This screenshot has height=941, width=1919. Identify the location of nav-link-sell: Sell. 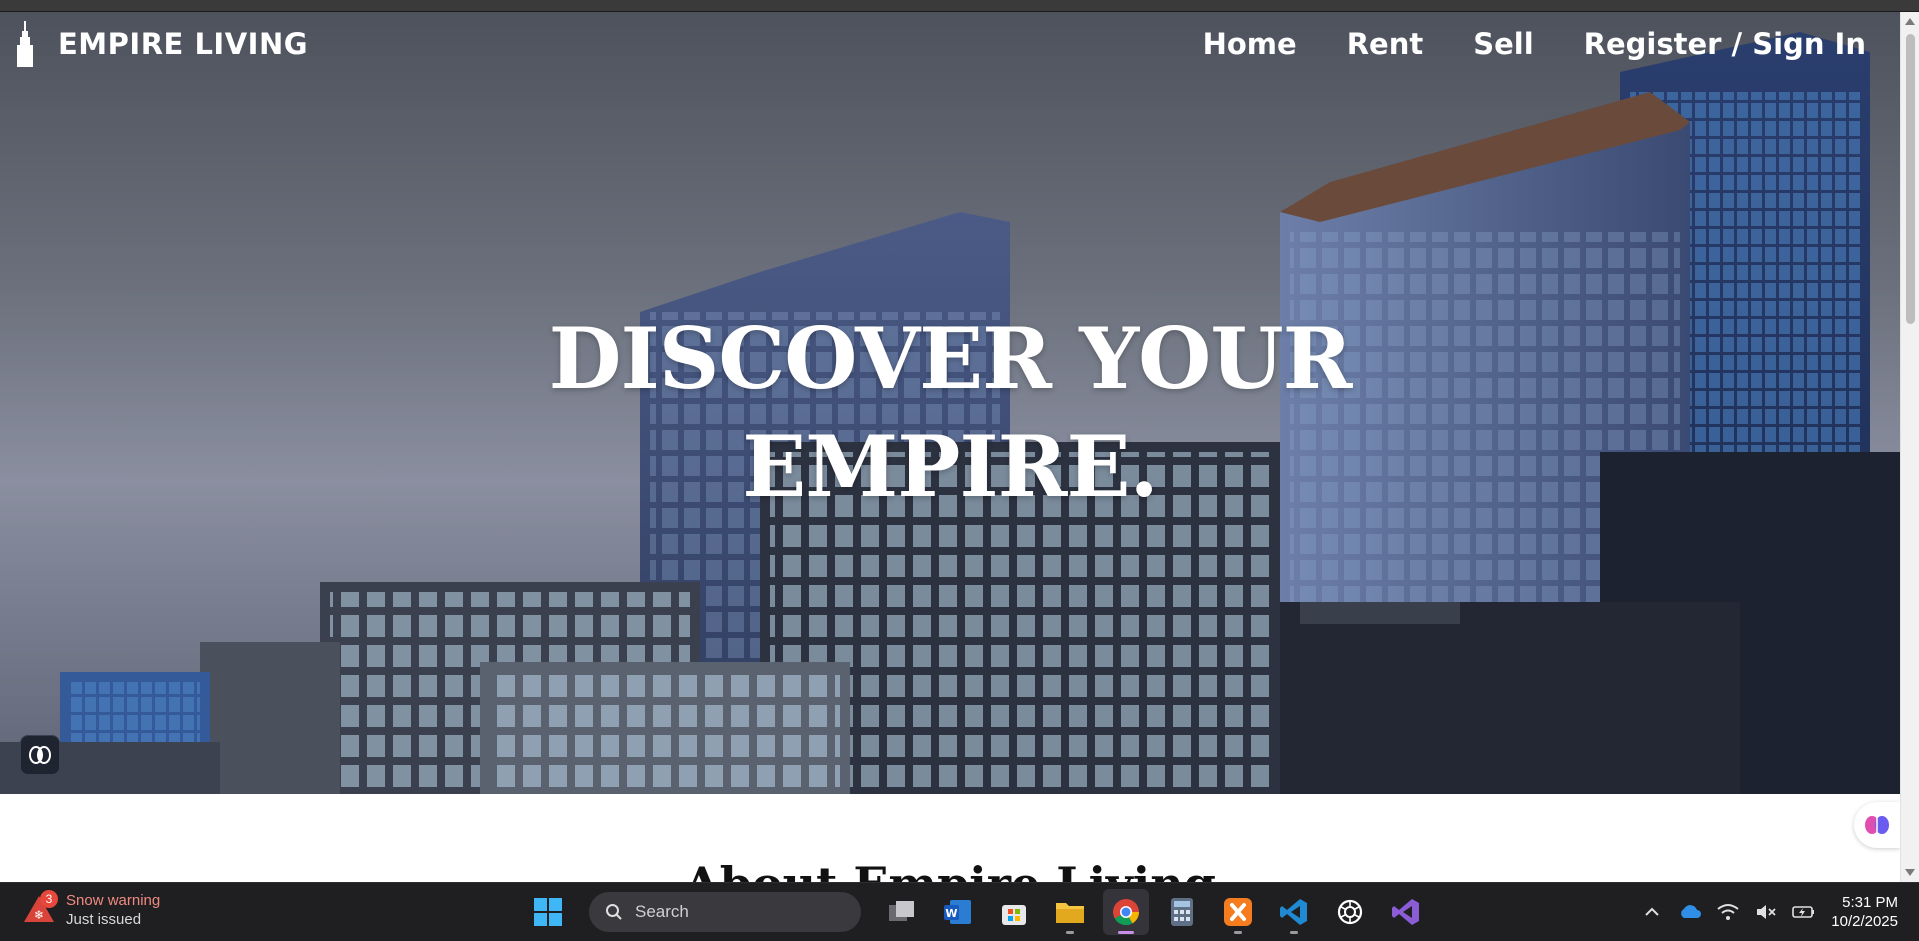
(1503, 44).